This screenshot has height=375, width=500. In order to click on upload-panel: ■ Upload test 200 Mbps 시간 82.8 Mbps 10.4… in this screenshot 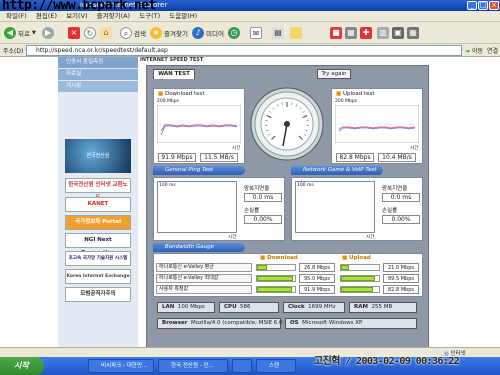, I will do `click(377, 126)`.